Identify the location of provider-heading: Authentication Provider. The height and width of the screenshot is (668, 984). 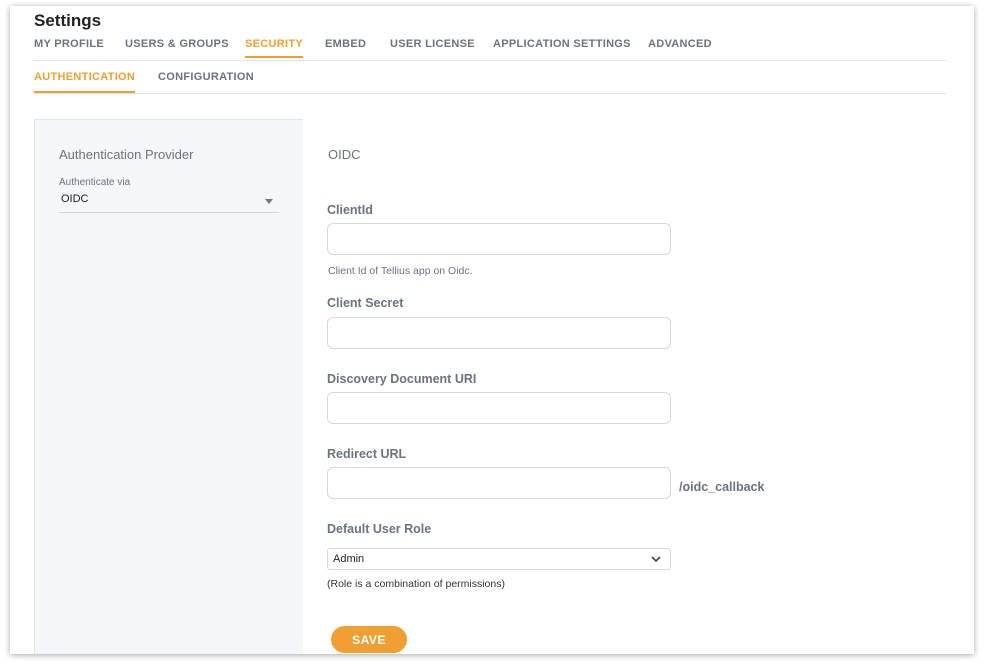
(126, 154).